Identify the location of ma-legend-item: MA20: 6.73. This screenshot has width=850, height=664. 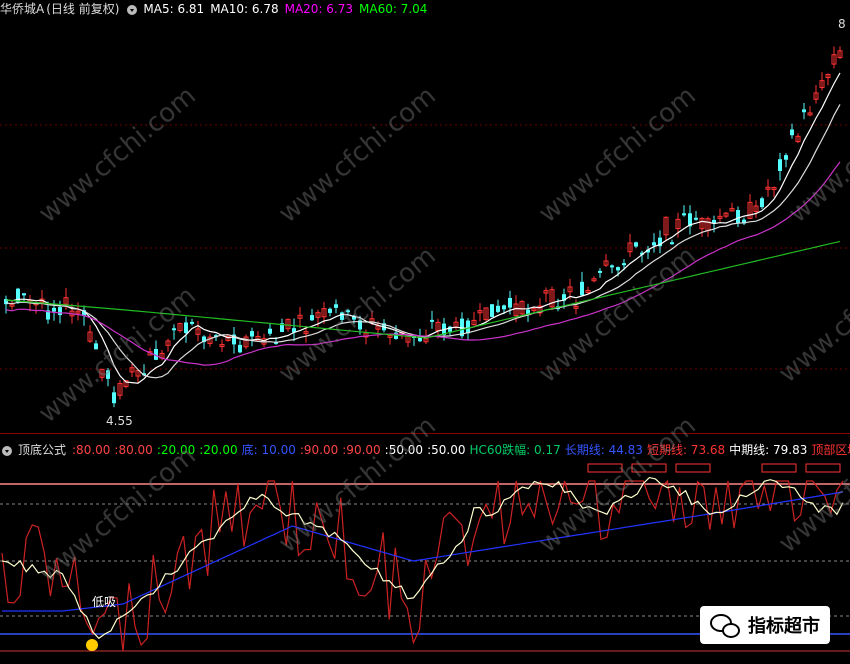
(319, 9).